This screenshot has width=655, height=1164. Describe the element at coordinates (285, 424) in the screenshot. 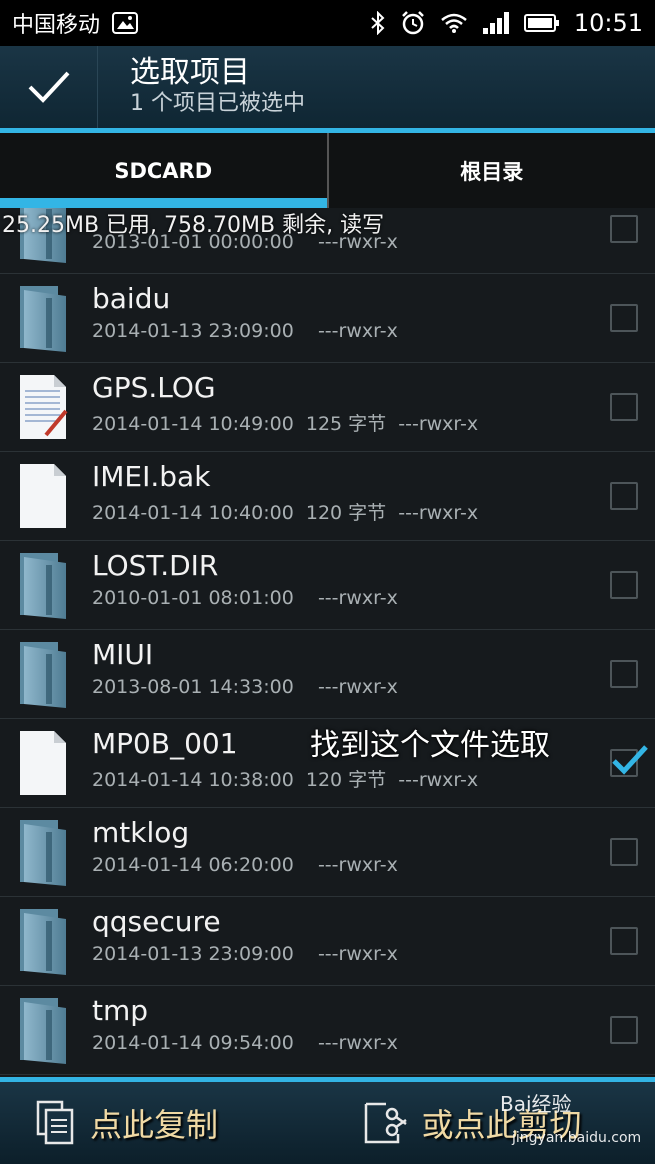

I see `file-meta: 2014-01-14 10:49:00 125 字节 ---rwxr-x` at that location.